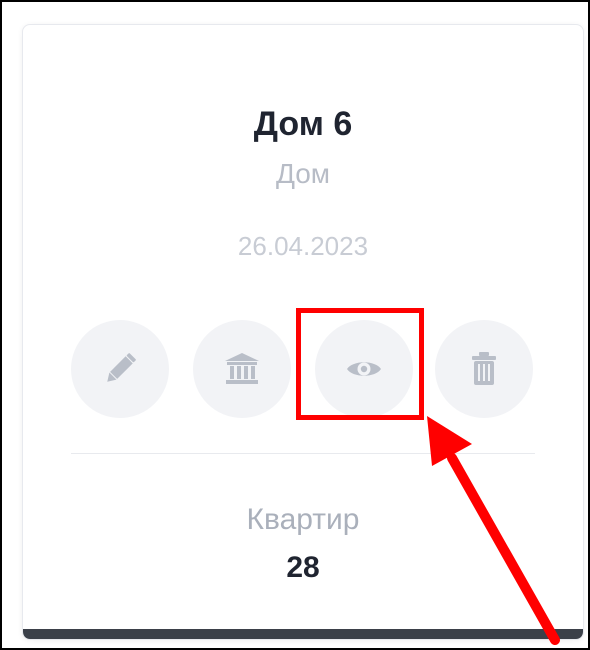 This screenshot has width=590, height=650. Describe the element at coordinates (303, 519) in the screenshot. I see `apartments-label: Квартир` at that location.